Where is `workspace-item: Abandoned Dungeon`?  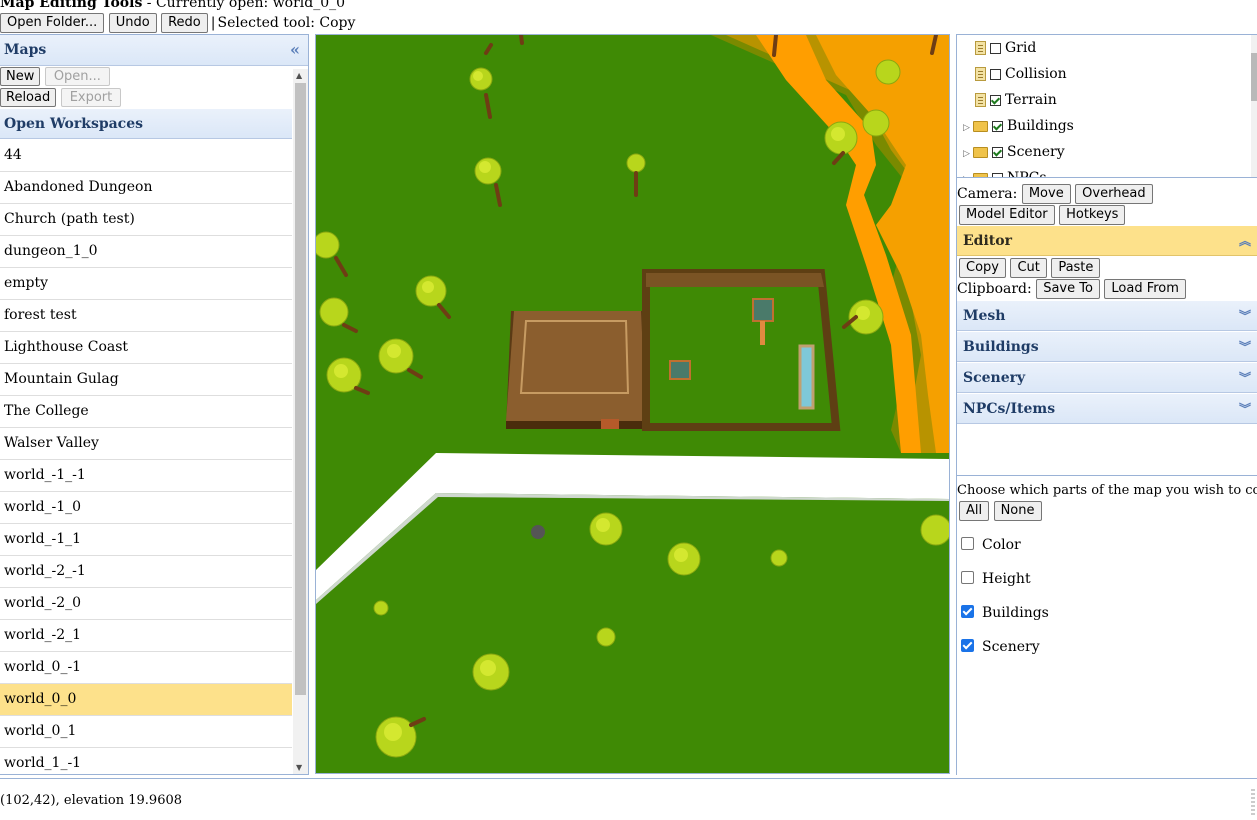
workspace-item: Abandoned Dungeon is located at coordinates (146, 188).